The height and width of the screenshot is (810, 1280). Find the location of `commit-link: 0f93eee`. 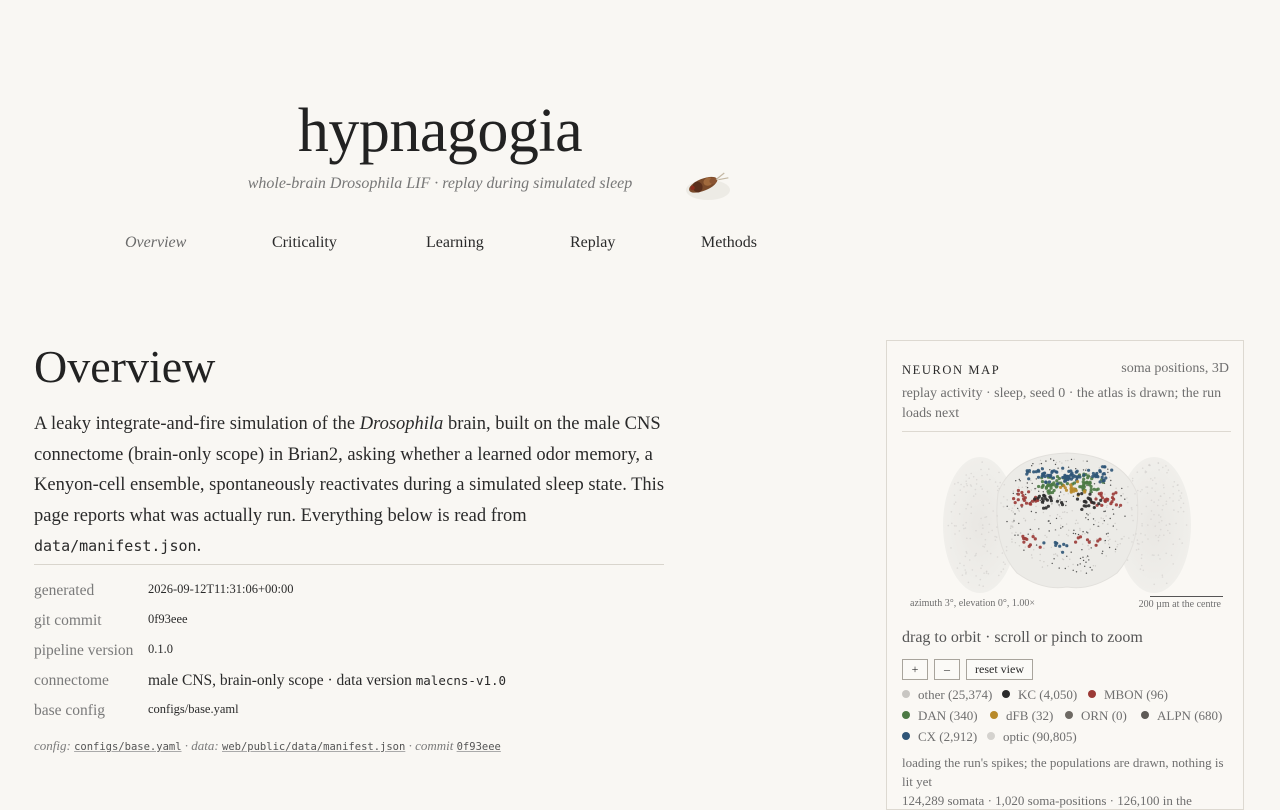

commit-link: 0f93eee is located at coordinates (479, 747).